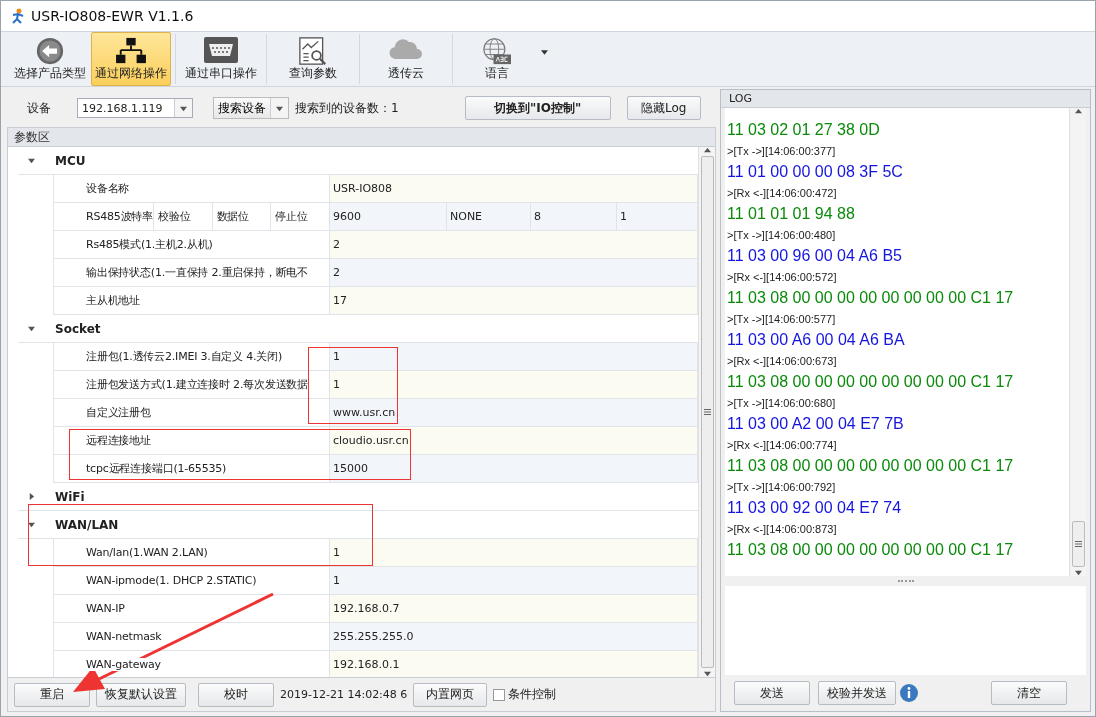  I want to click on section-header: 参数区, so click(361, 137).